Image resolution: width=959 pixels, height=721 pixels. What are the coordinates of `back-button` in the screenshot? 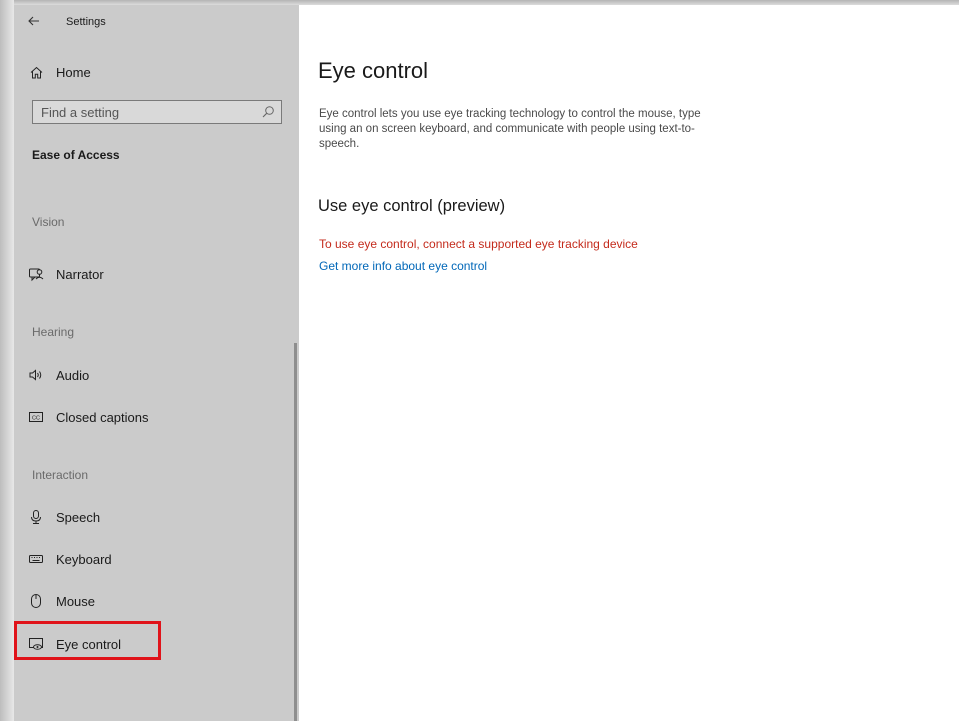 It's located at (34, 21).